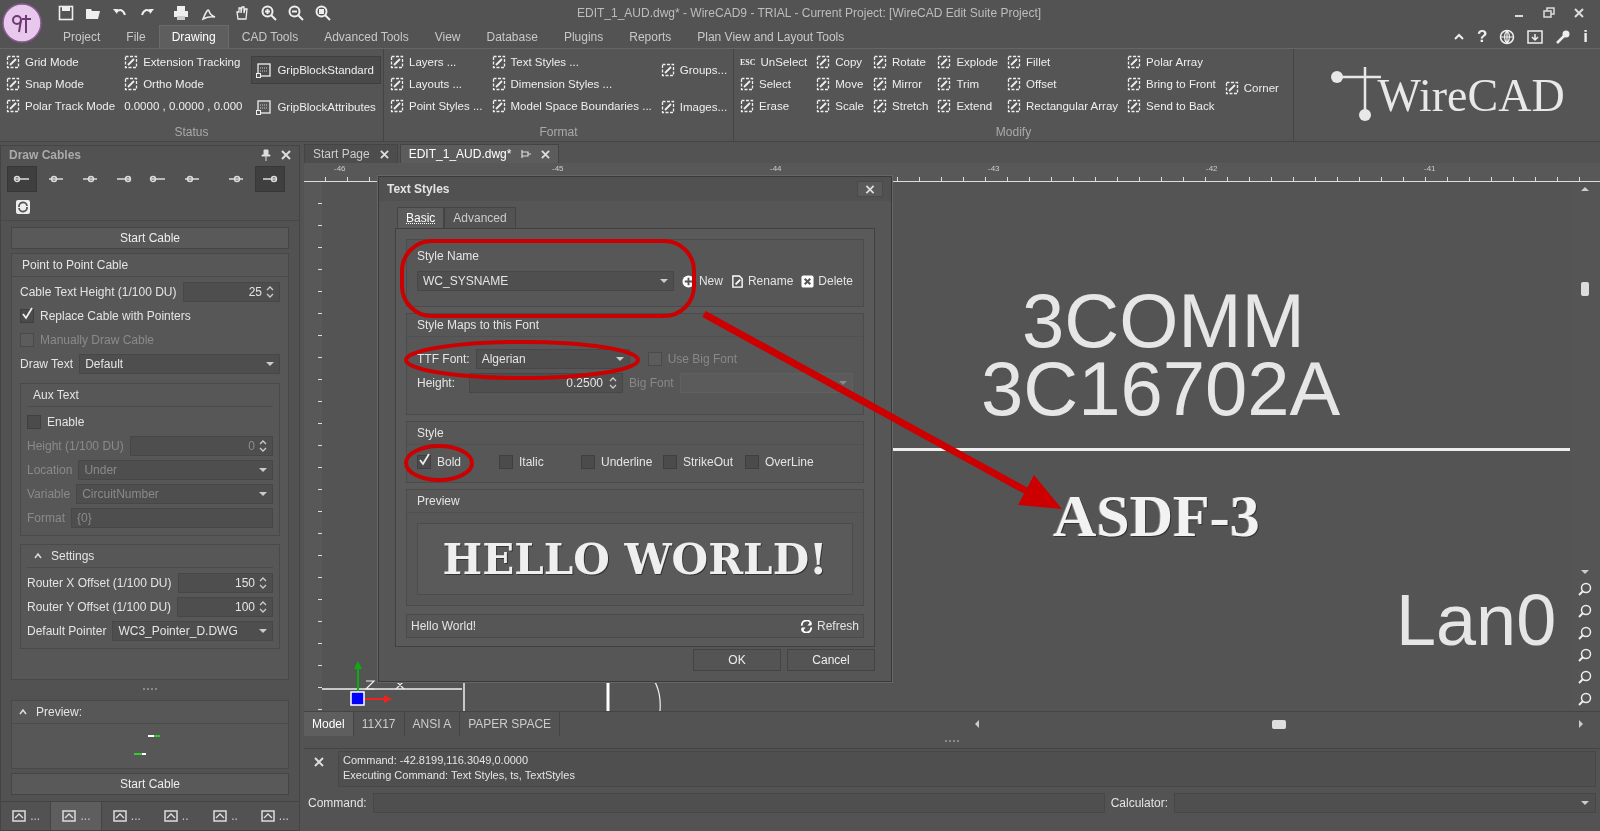 This screenshot has height=831, width=1600. What do you see at coordinates (1063, 106) in the screenshot?
I see `ribbon-button: Rectangular Array` at bounding box center [1063, 106].